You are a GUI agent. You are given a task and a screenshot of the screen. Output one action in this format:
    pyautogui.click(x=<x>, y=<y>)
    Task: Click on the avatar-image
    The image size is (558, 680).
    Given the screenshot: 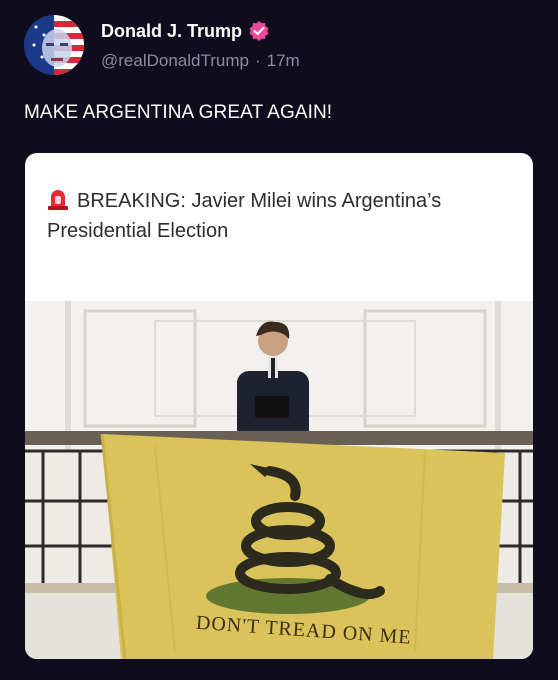 What is the action you would take?
    pyautogui.click(x=54, y=45)
    